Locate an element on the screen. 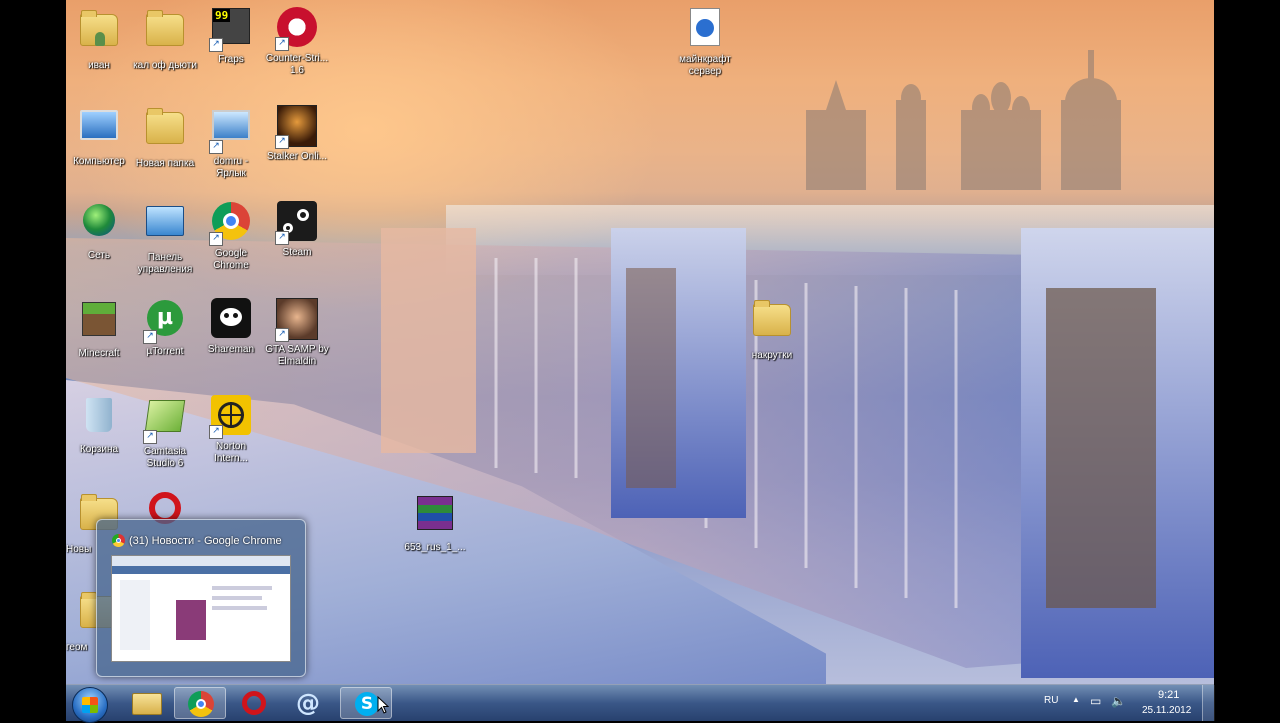  network-globe-icon is located at coordinates (99, 220).